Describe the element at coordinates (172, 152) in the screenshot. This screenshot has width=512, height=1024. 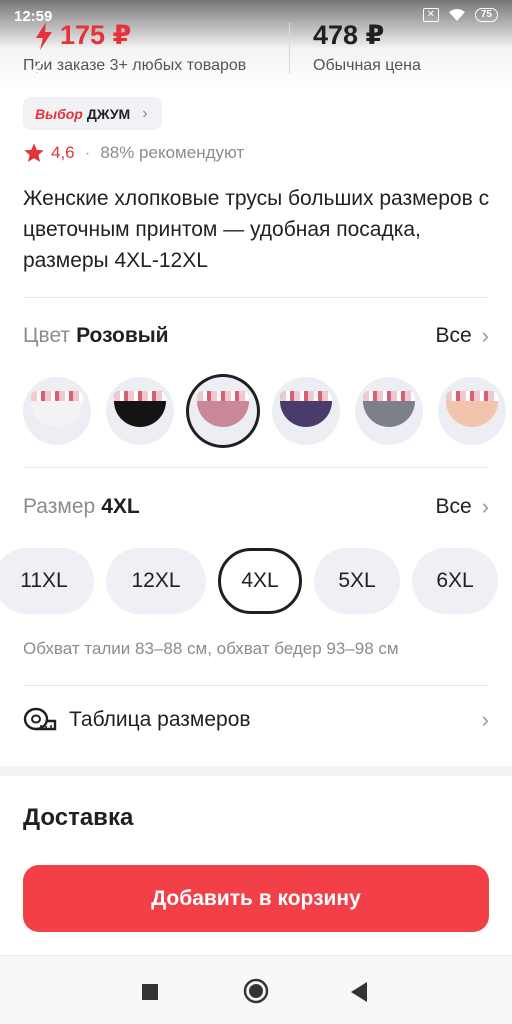
I see `recommend-text: 88% рекомендуют` at that location.